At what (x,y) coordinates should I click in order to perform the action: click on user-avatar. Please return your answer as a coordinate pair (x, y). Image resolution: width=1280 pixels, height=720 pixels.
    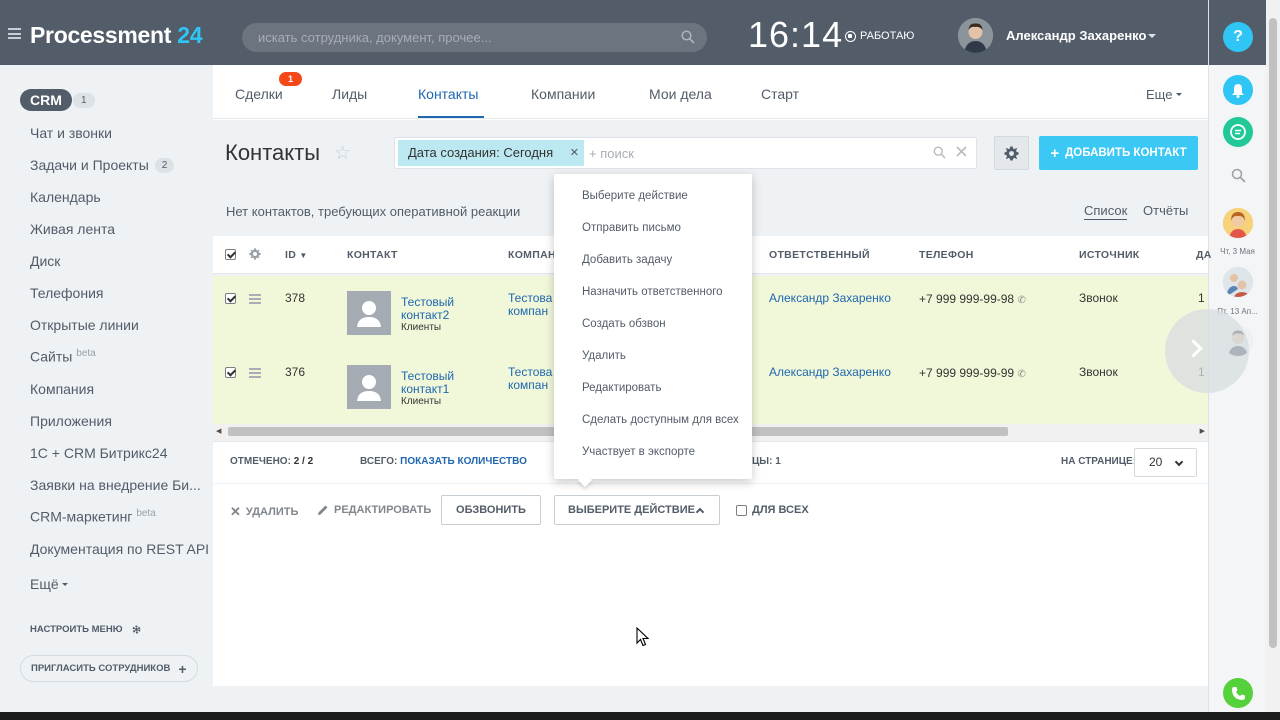
    Looking at the image, I should click on (975, 35).